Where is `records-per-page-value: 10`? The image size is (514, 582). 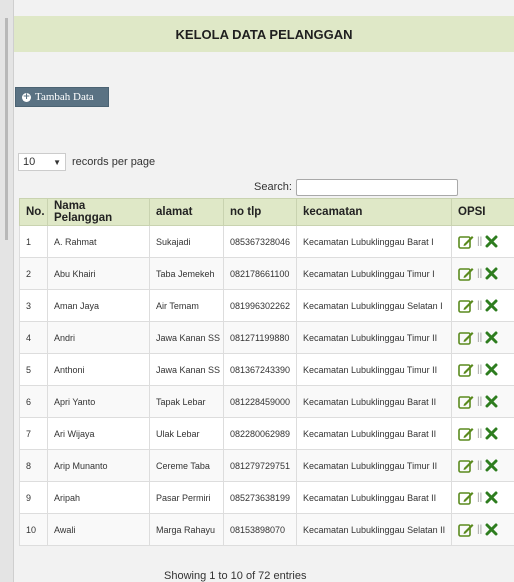
records-per-page-value: 10 is located at coordinates (29, 162).